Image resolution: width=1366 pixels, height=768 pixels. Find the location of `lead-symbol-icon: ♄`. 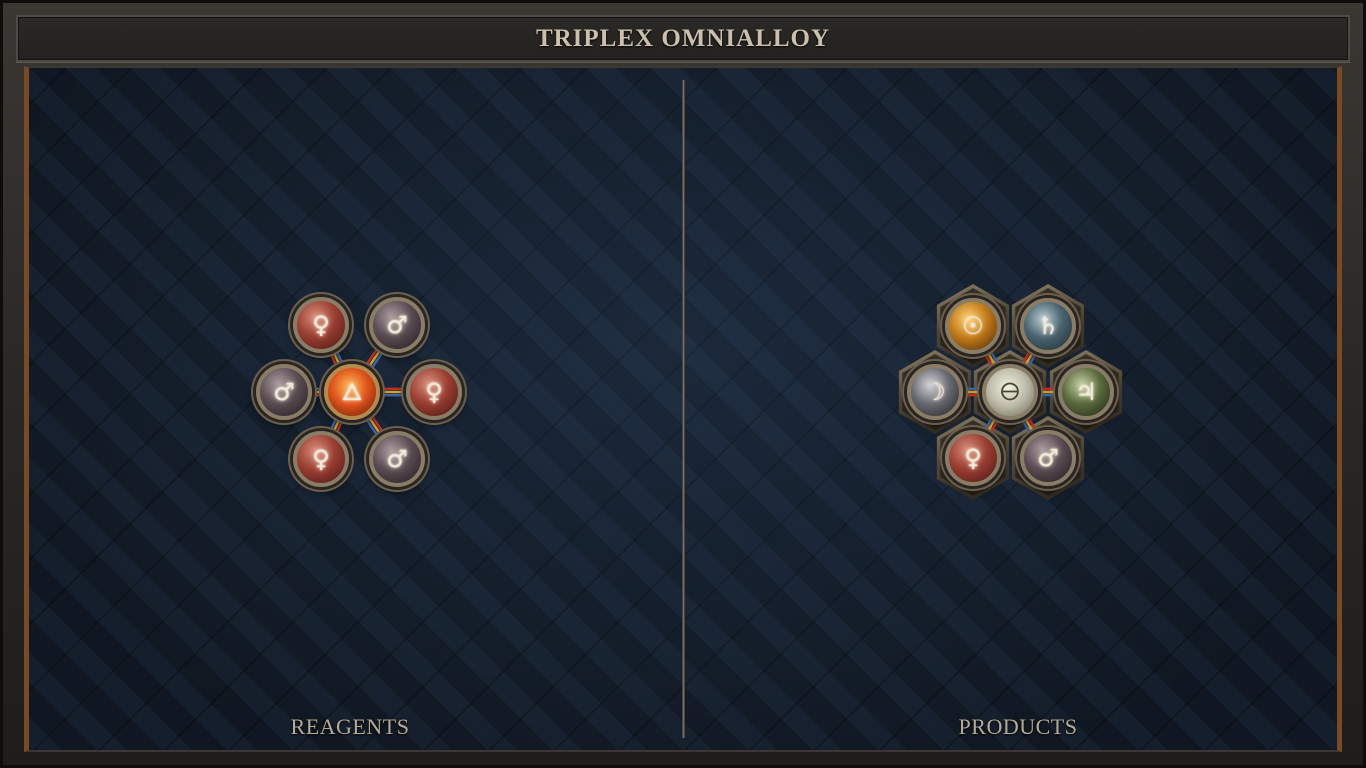

lead-symbol-icon: ♄ is located at coordinates (1048, 326).